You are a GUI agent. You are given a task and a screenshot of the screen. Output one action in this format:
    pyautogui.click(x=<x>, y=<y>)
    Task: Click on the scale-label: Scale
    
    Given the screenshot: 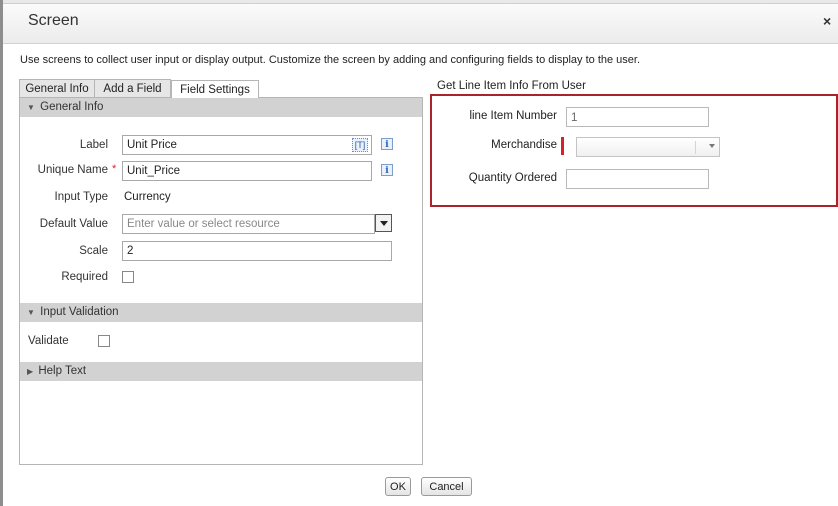 What is the action you would take?
    pyautogui.click(x=93, y=251)
    